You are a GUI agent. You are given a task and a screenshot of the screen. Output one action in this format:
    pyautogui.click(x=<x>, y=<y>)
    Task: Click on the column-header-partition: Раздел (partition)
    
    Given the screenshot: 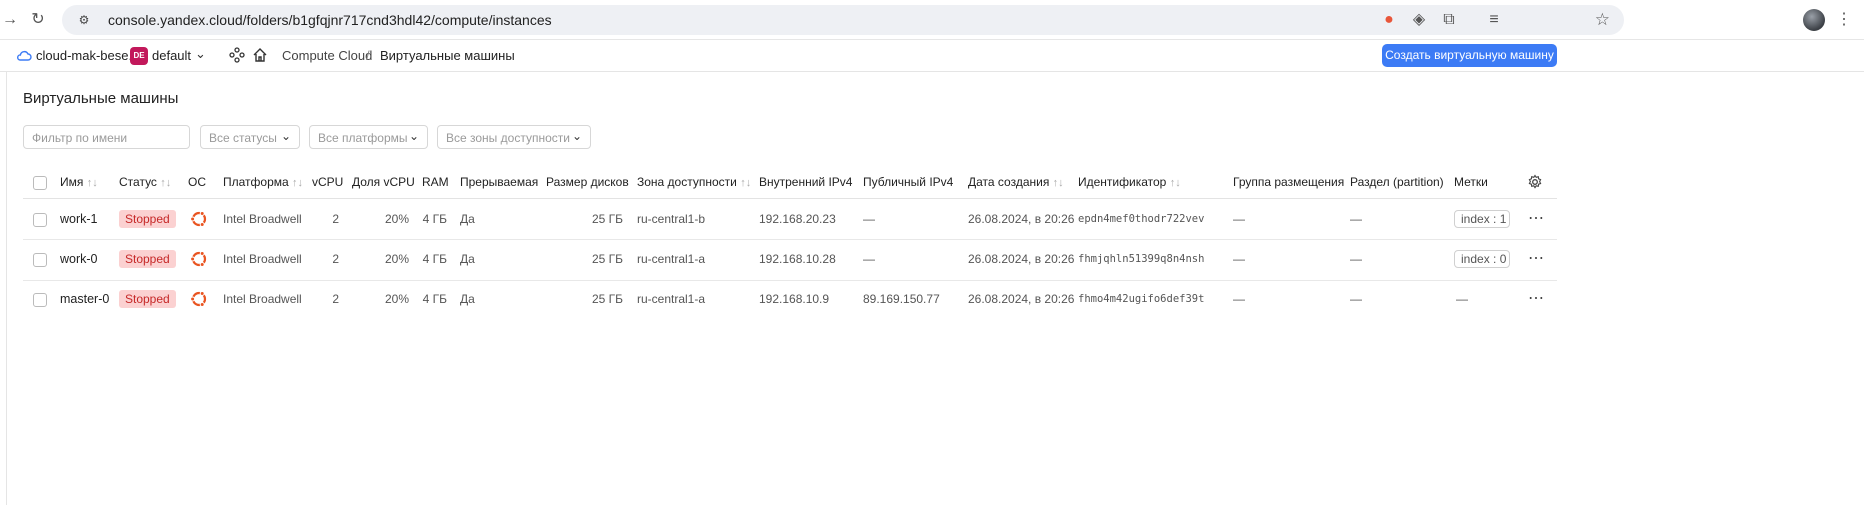 What is the action you would take?
    pyautogui.click(x=1397, y=182)
    